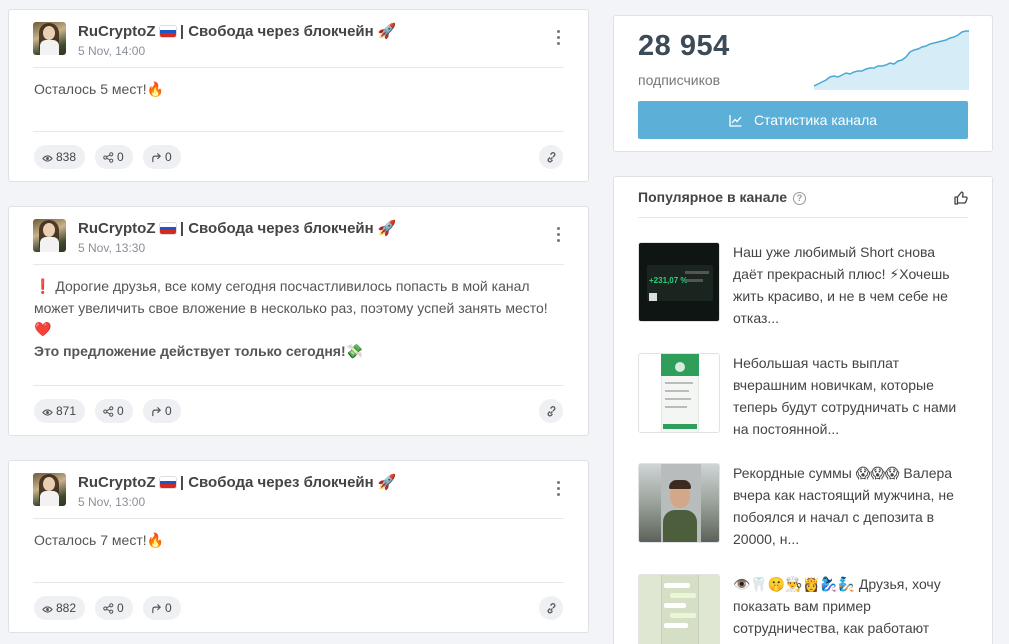  What do you see at coordinates (961, 198) in the screenshot?
I see `thumbs-up-icon` at bounding box center [961, 198].